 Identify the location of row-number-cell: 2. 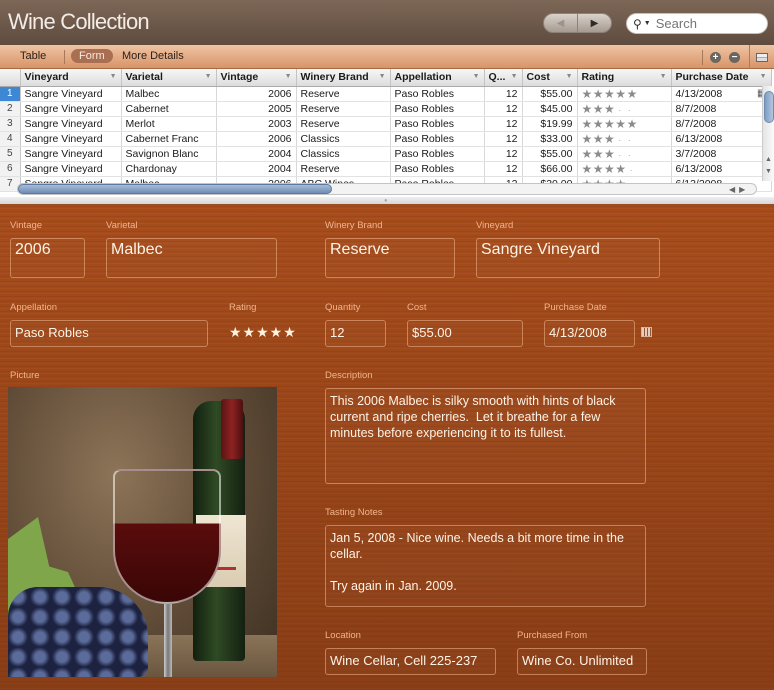
(10, 109).